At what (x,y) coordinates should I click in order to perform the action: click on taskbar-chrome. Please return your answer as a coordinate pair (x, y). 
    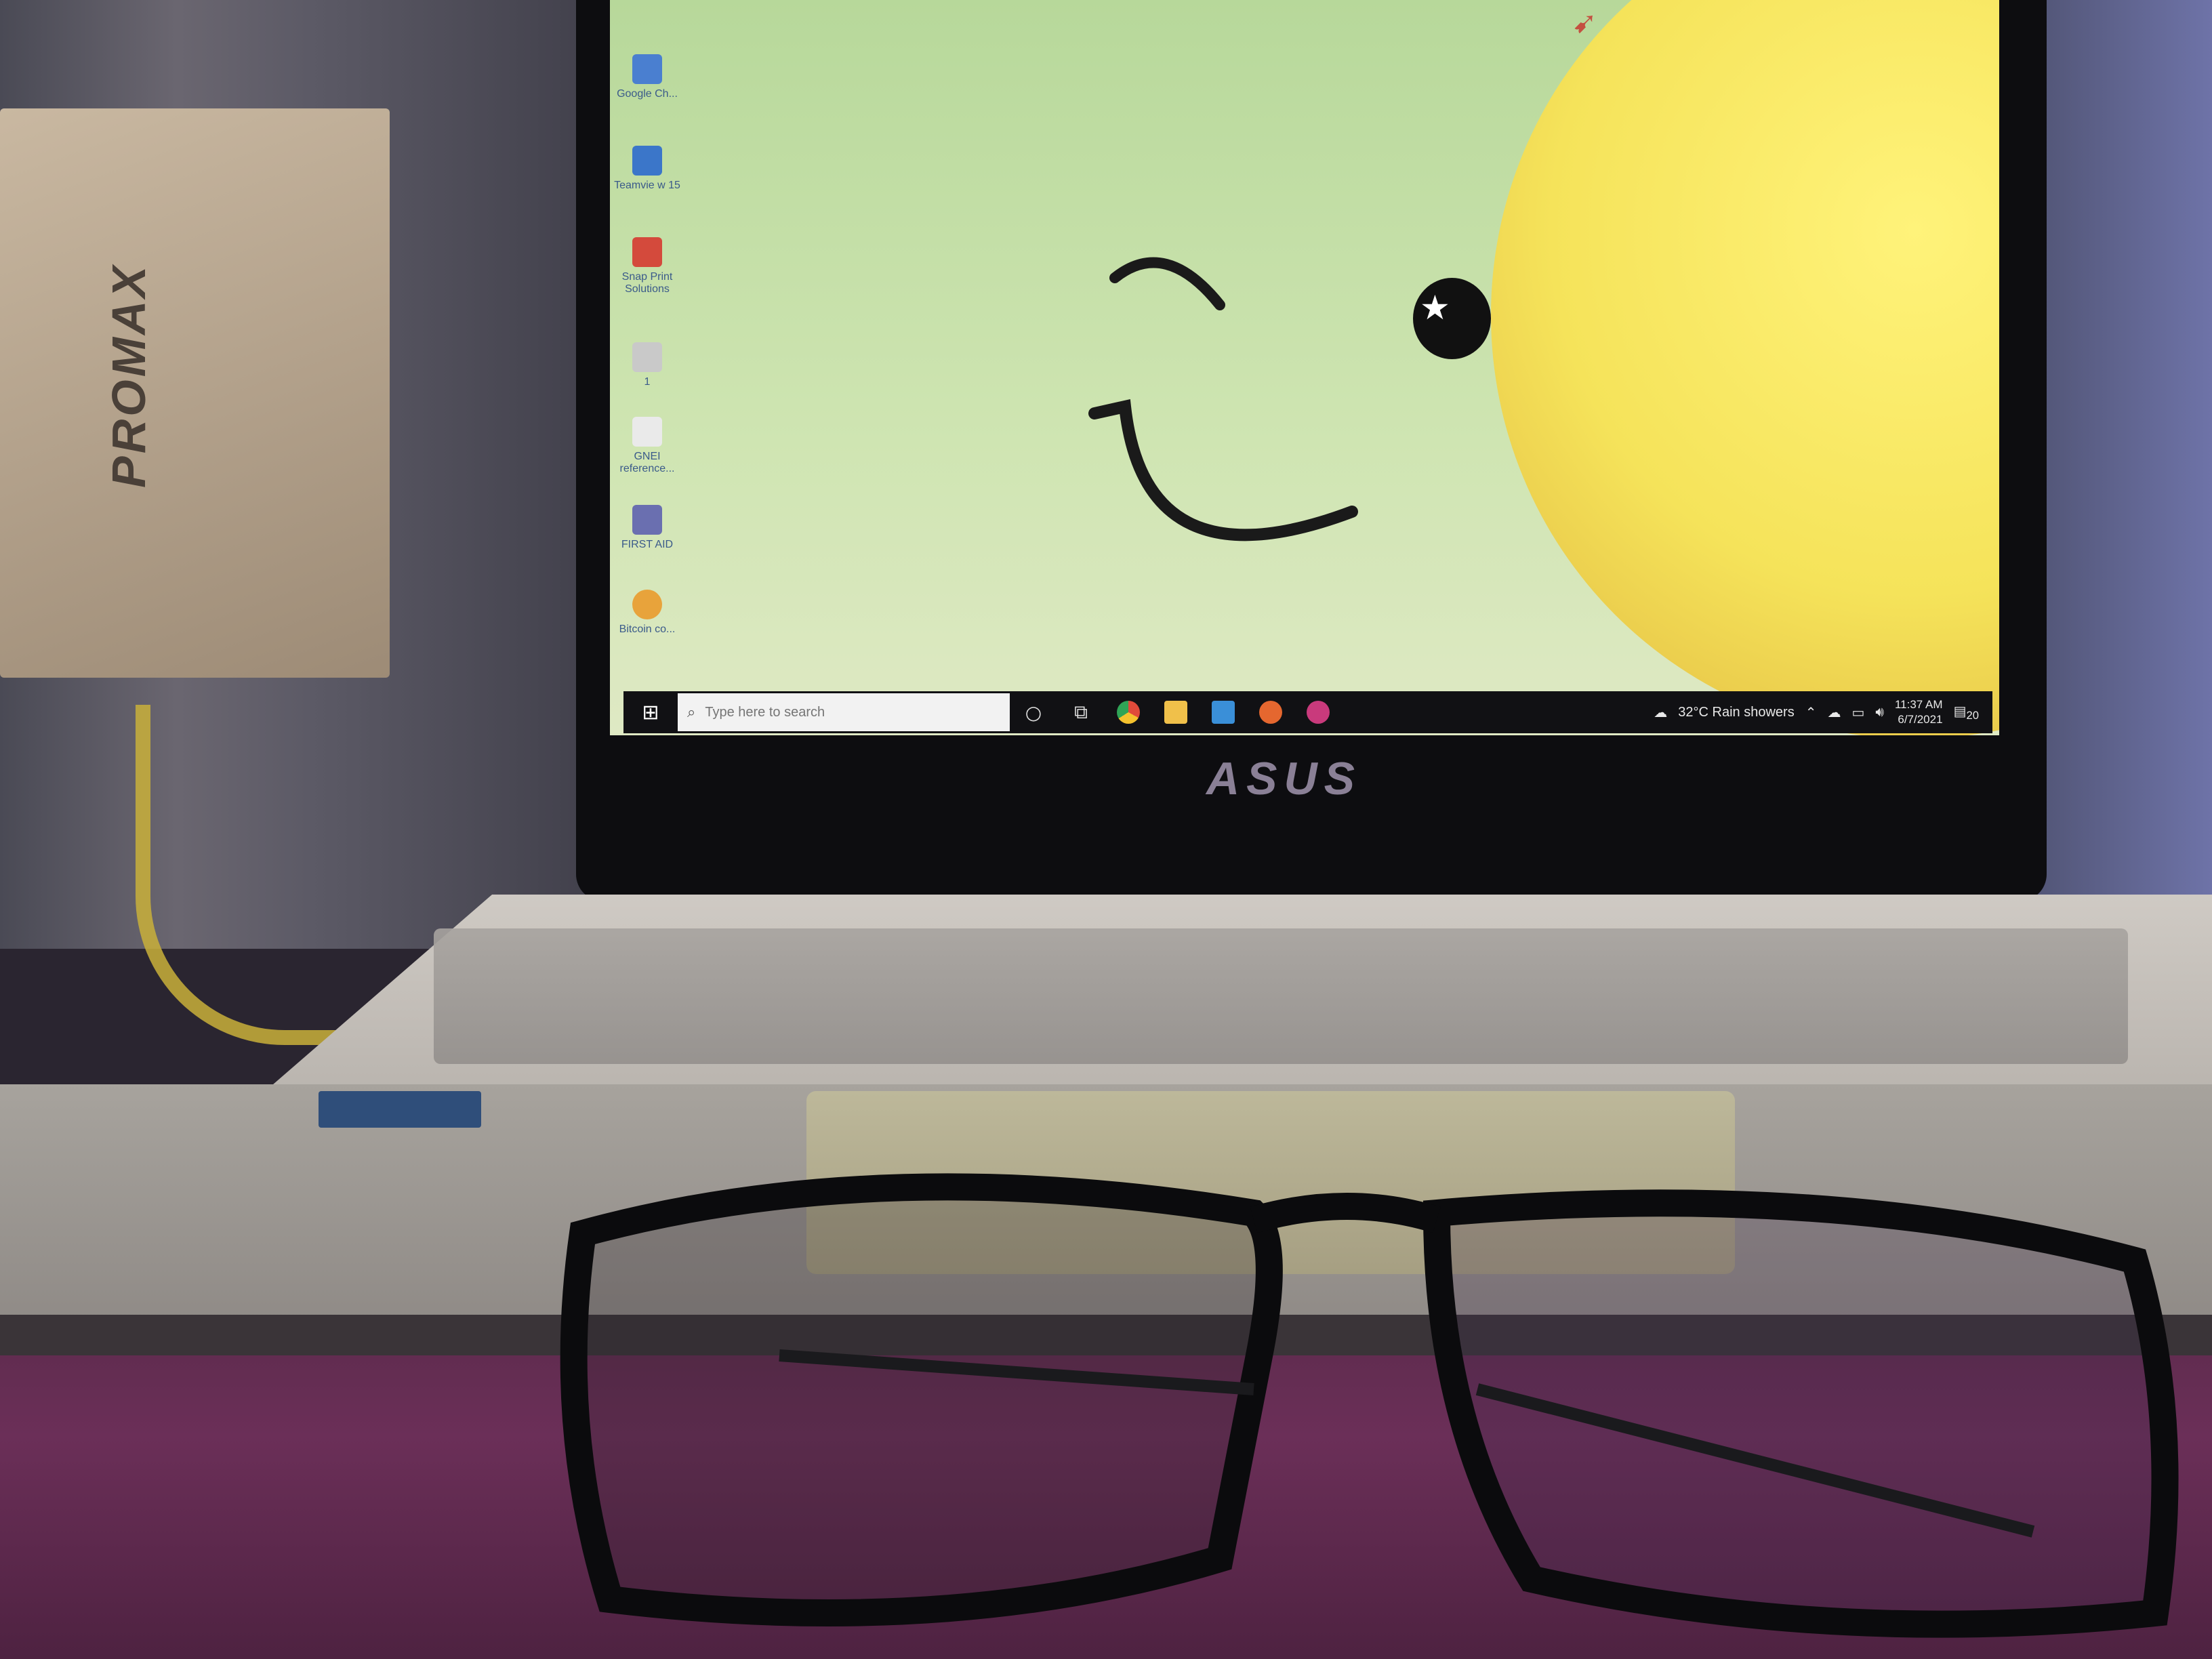
    Looking at the image, I should click on (1129, 712).